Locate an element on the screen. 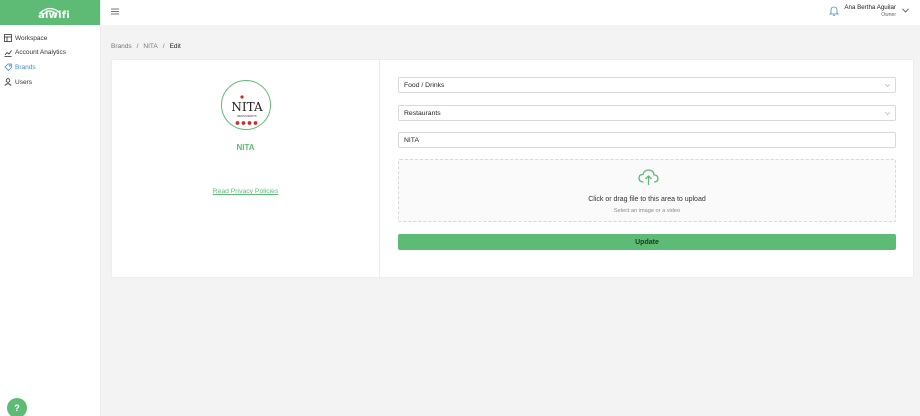 The width and height of the screenshot is (920, 416). svg-text: NITA is located at coordinates (247, 107).